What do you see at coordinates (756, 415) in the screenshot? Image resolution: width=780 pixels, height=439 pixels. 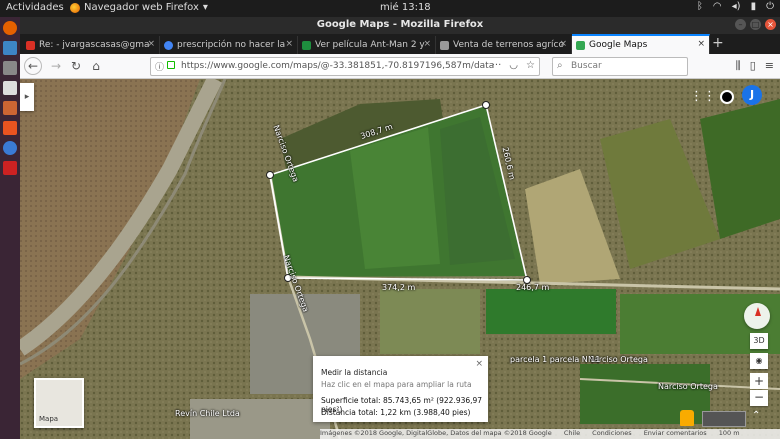 I see `expand-imagery-icon: ⌃` at bounding box center [756, 415].